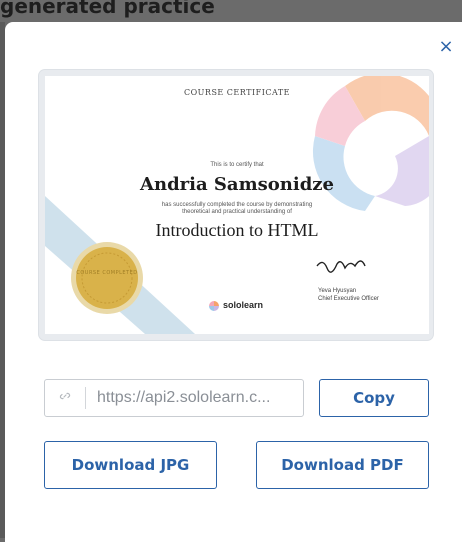 The width and height of the screenshot is (462, 542). What do you see at coordinates (85, 398) in the screenshot?
I see `link-field-divider` at bounding box center [85, 398].